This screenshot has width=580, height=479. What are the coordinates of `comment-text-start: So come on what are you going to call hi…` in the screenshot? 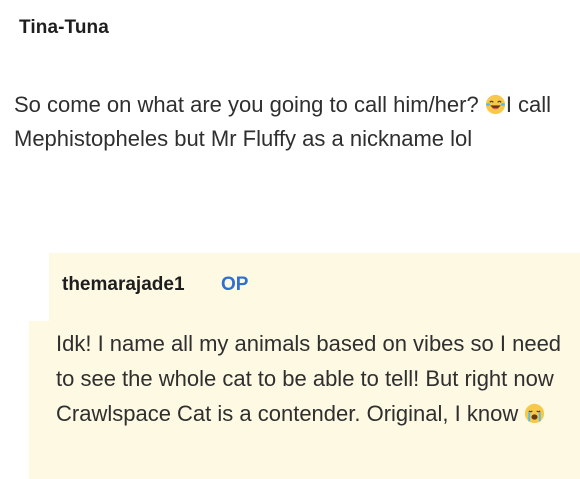 It's located at (249, 104).